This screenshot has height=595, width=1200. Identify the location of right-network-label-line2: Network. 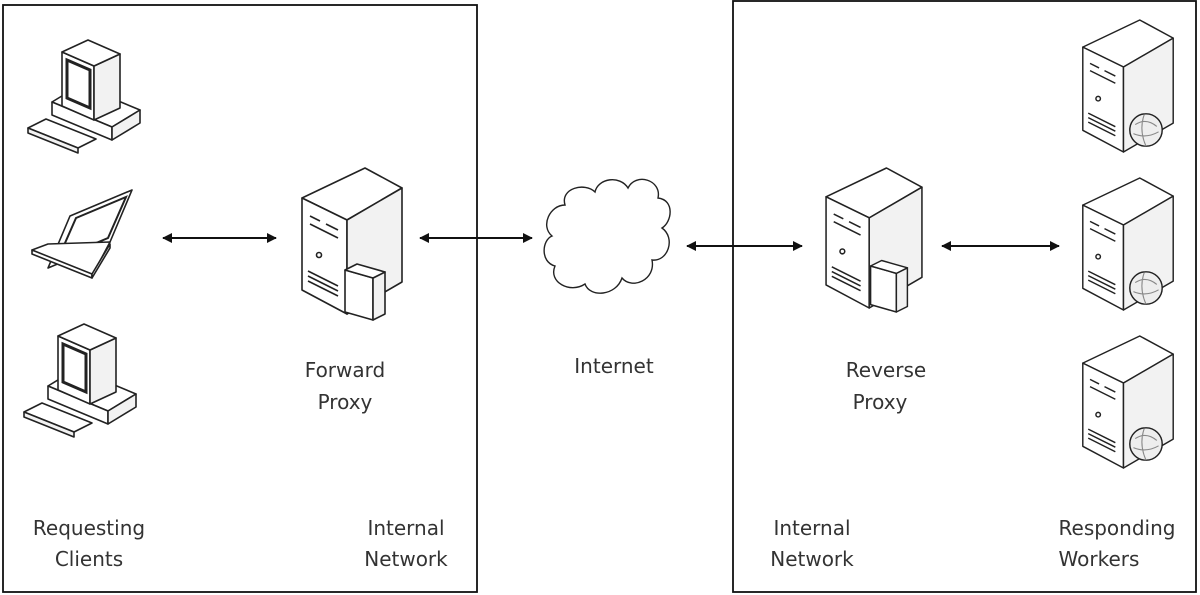
(812, 559).